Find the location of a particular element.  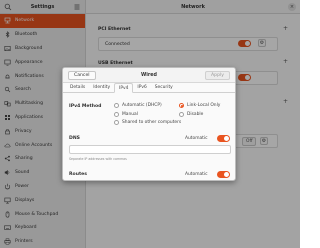

tab-ipv4: IPv4 is located at coordinates (124, 88).